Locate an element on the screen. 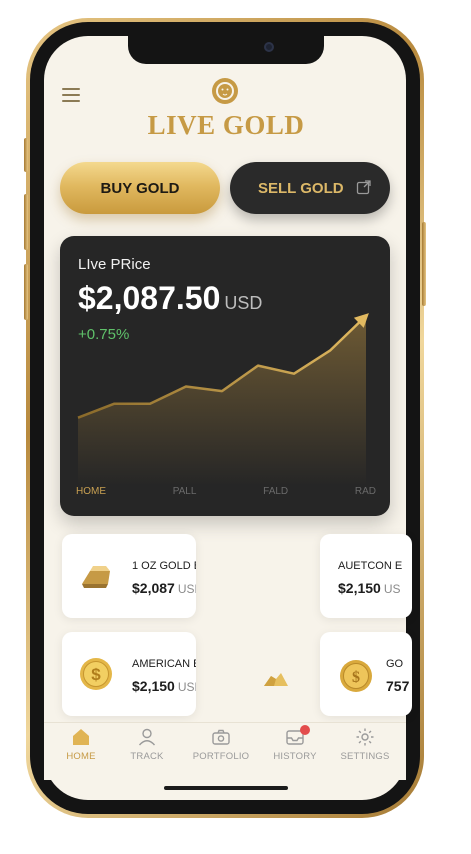 The image size is (471, 854). nav-label: HOME is located at coordinates (81, 756).